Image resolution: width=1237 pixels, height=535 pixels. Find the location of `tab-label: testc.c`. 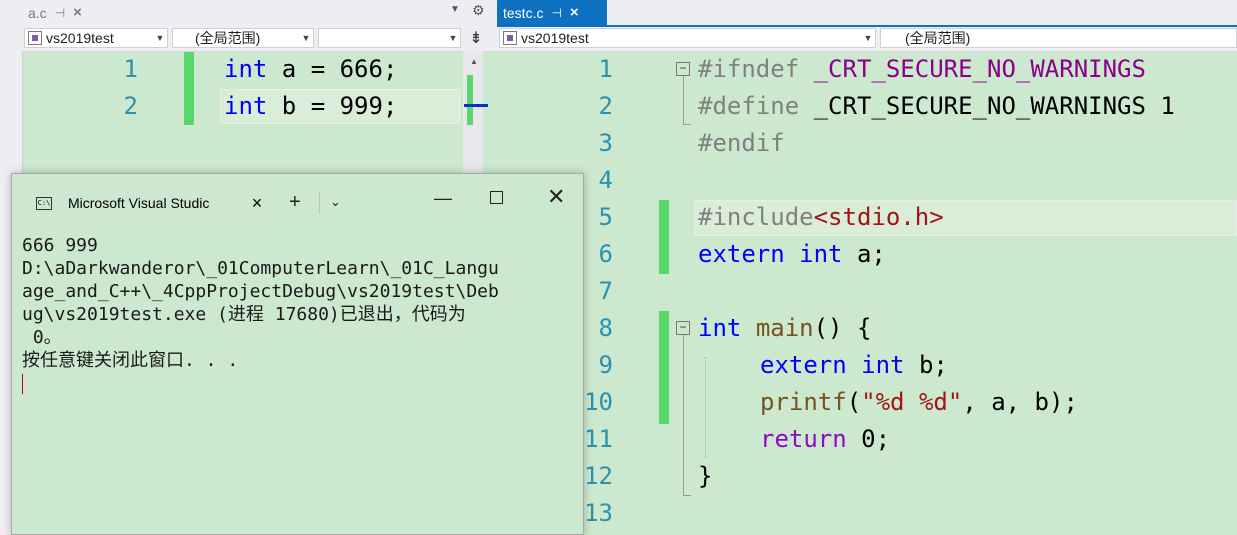

tab-label: testc.c is located at coordinates (523, 12).